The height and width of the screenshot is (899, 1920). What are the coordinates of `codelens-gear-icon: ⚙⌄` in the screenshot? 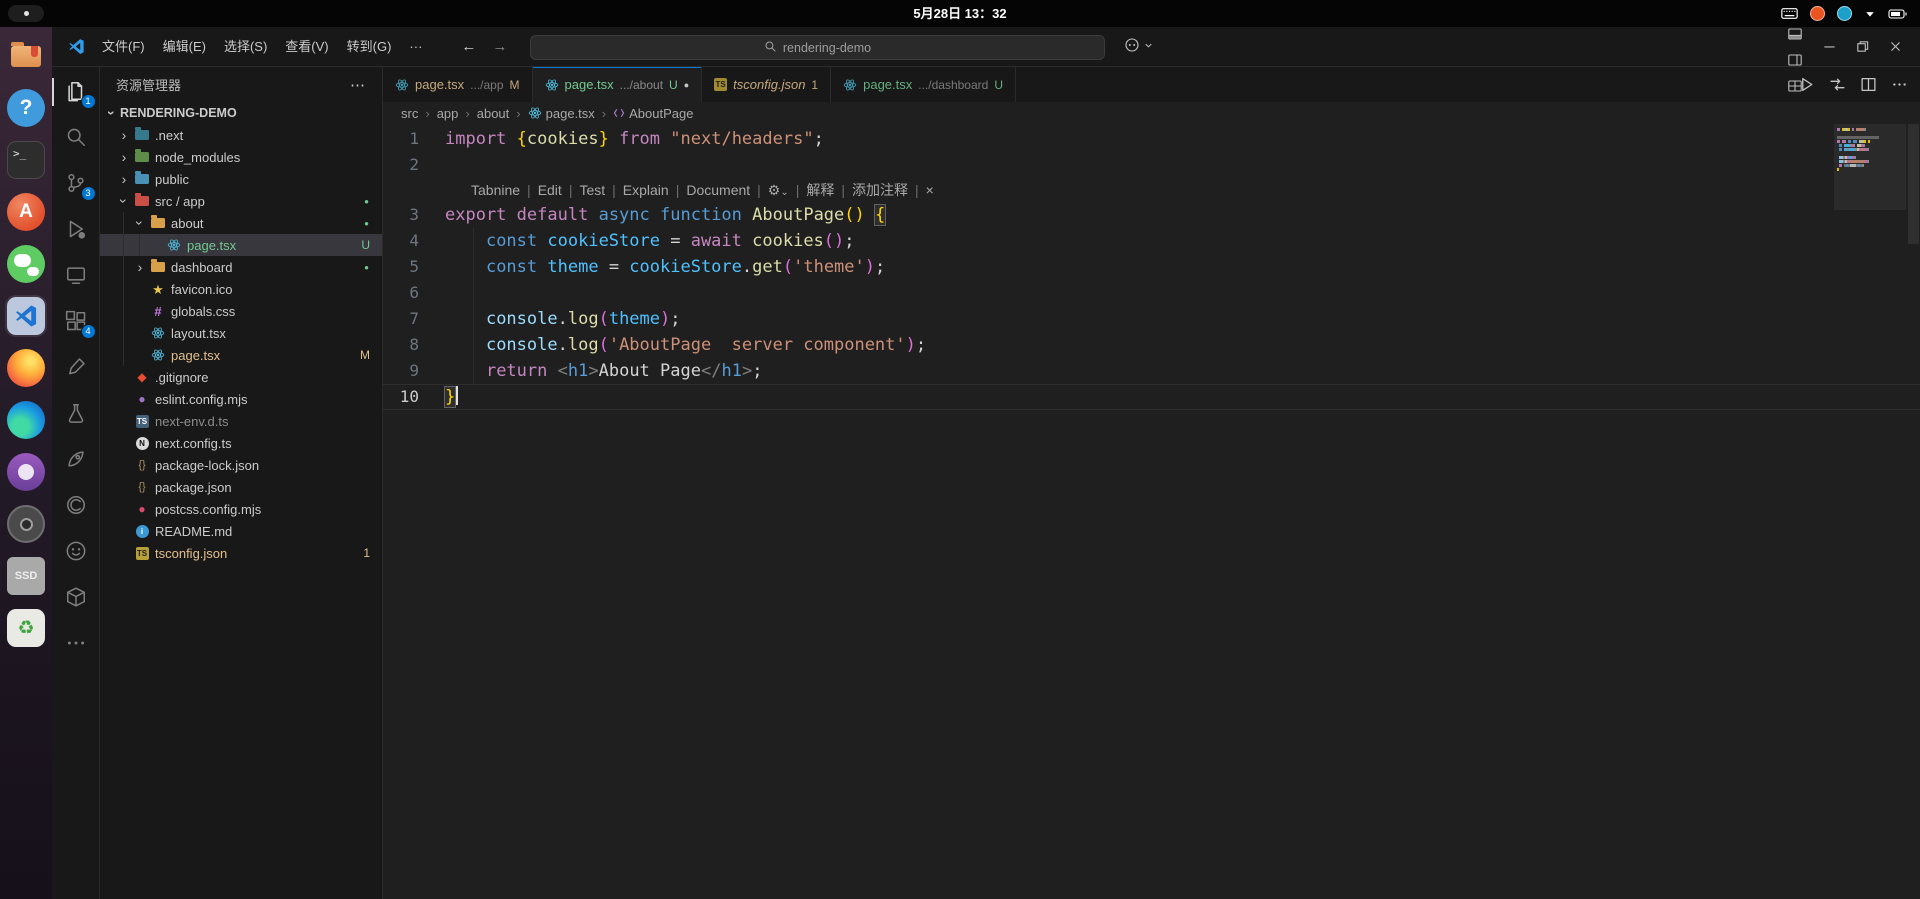 It's located at (778, 190).